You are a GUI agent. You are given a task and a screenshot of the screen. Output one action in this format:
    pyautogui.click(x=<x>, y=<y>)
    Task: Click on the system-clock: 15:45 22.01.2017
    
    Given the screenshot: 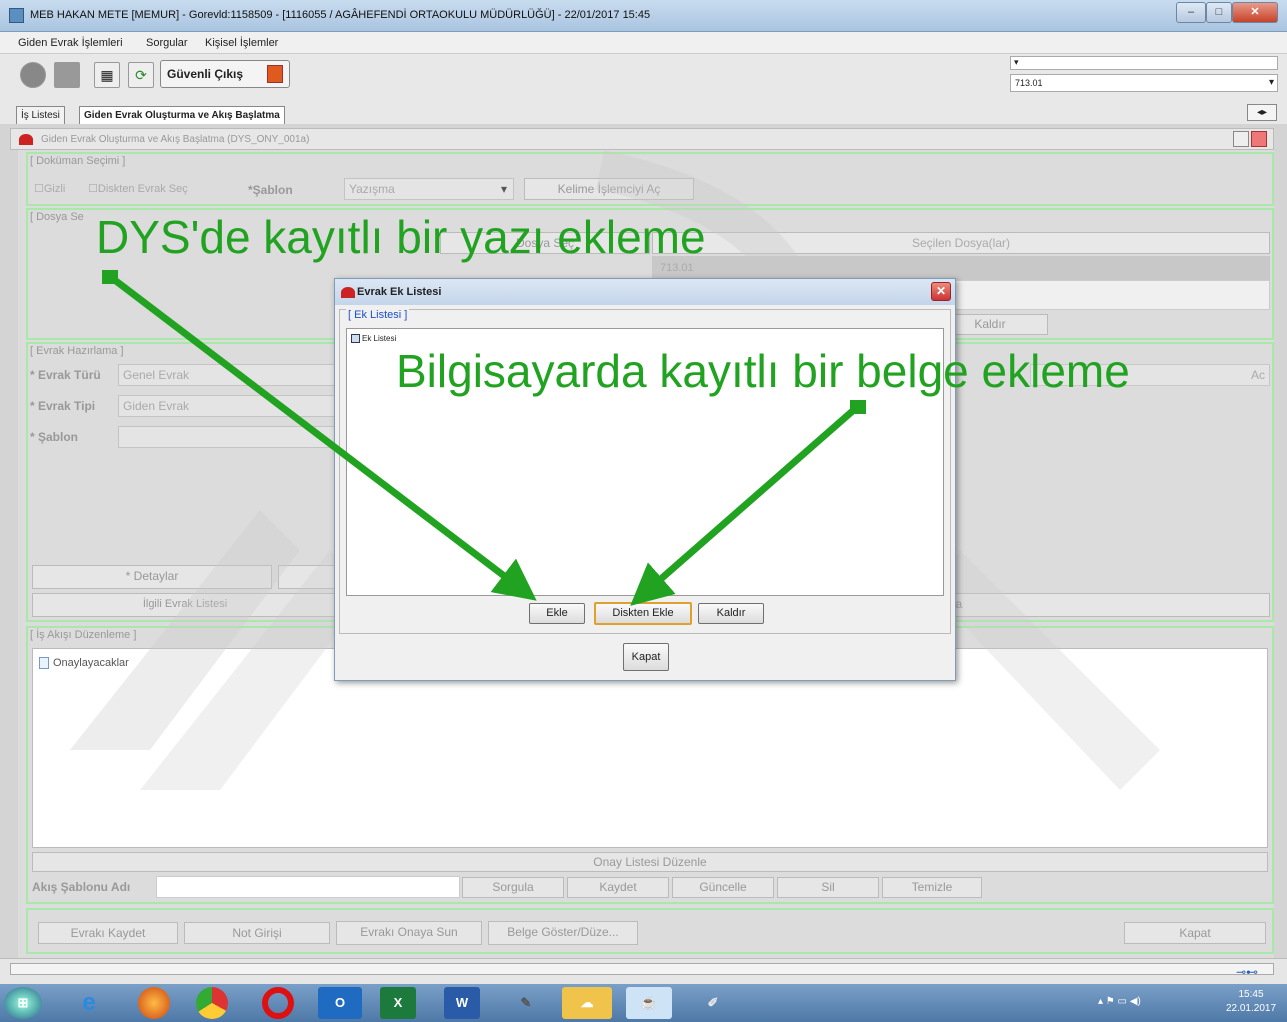 What is the action you would take?
    pyautogui.click(x=1251, y=1002)
    